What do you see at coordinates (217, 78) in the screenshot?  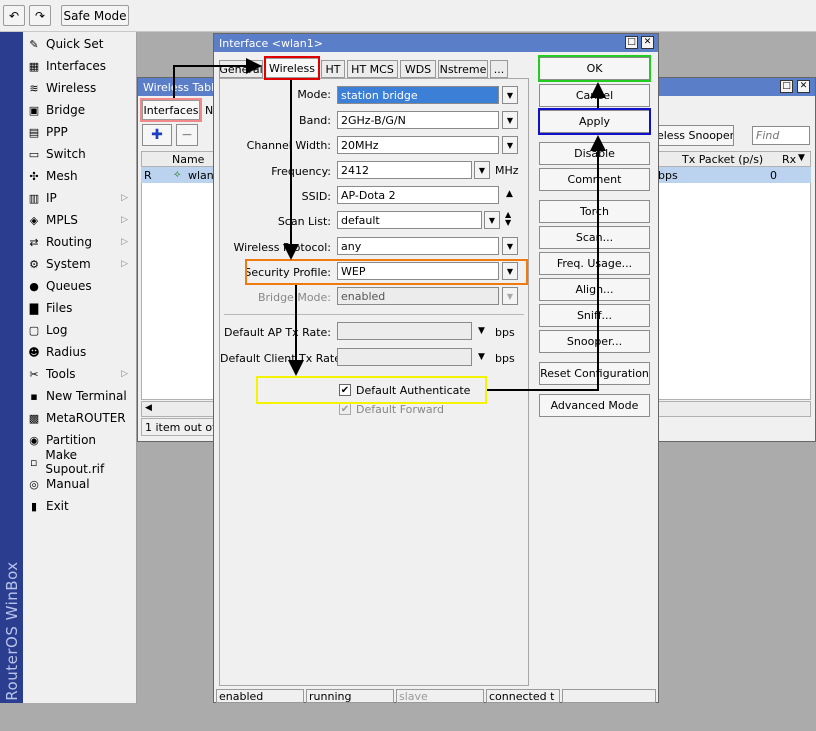 I see `arrow-interfaces-to-wireless` at bounding box center [217, 78].